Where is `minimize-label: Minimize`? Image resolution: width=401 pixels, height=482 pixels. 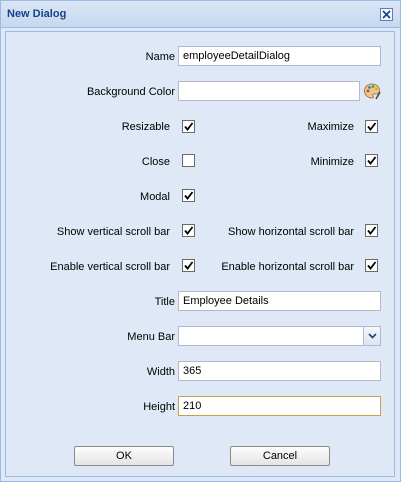
minimize-label: Minimize is located at coordinates (332, 162).